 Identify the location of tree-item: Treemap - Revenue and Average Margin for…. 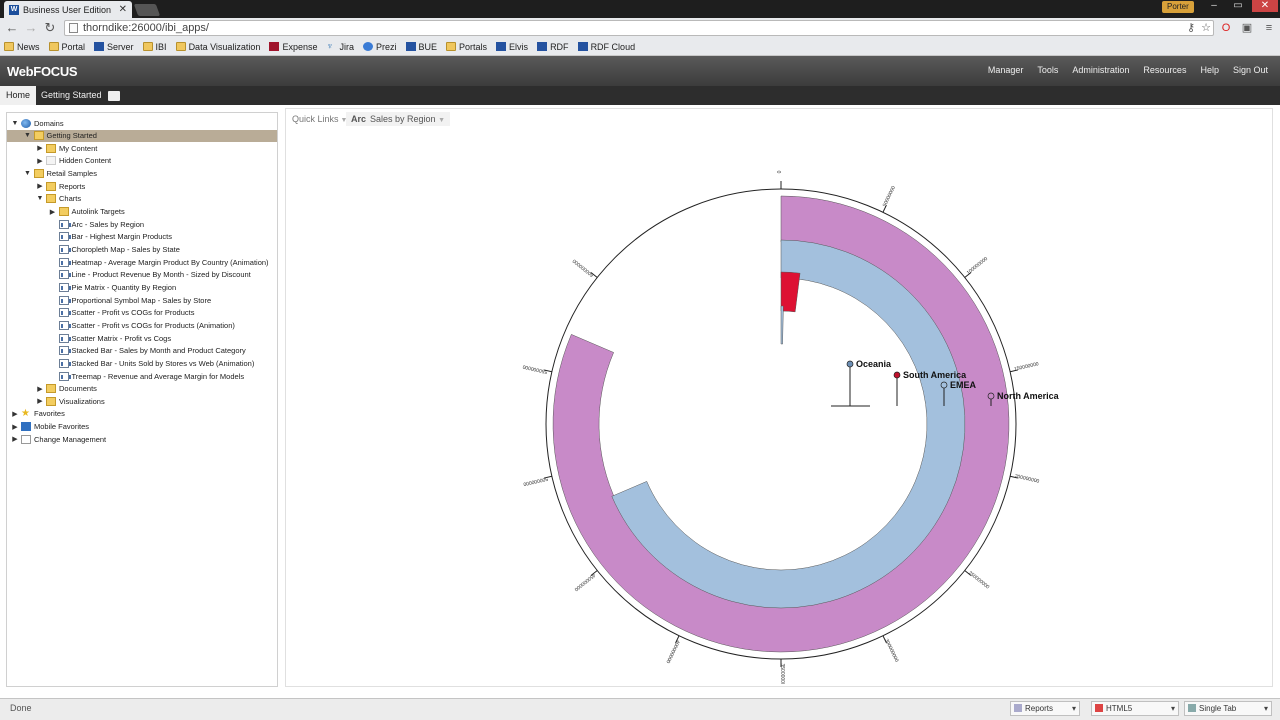
(142, 376).